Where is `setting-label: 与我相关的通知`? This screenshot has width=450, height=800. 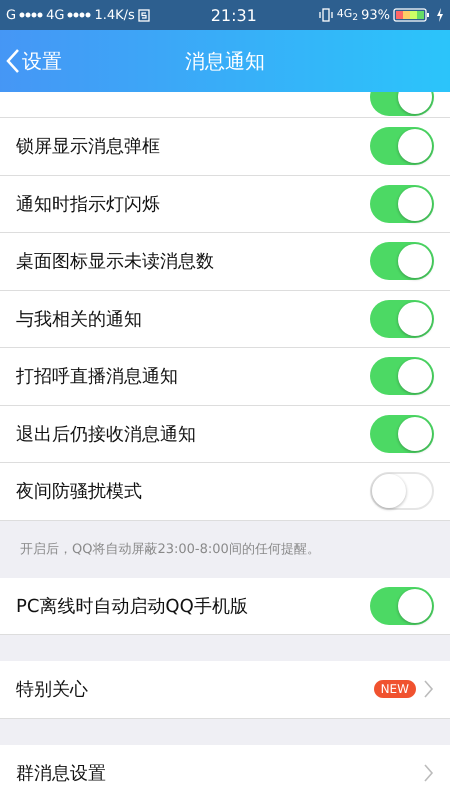
setting-label: 与我相关的通知 is located at coordinates (79, 319).